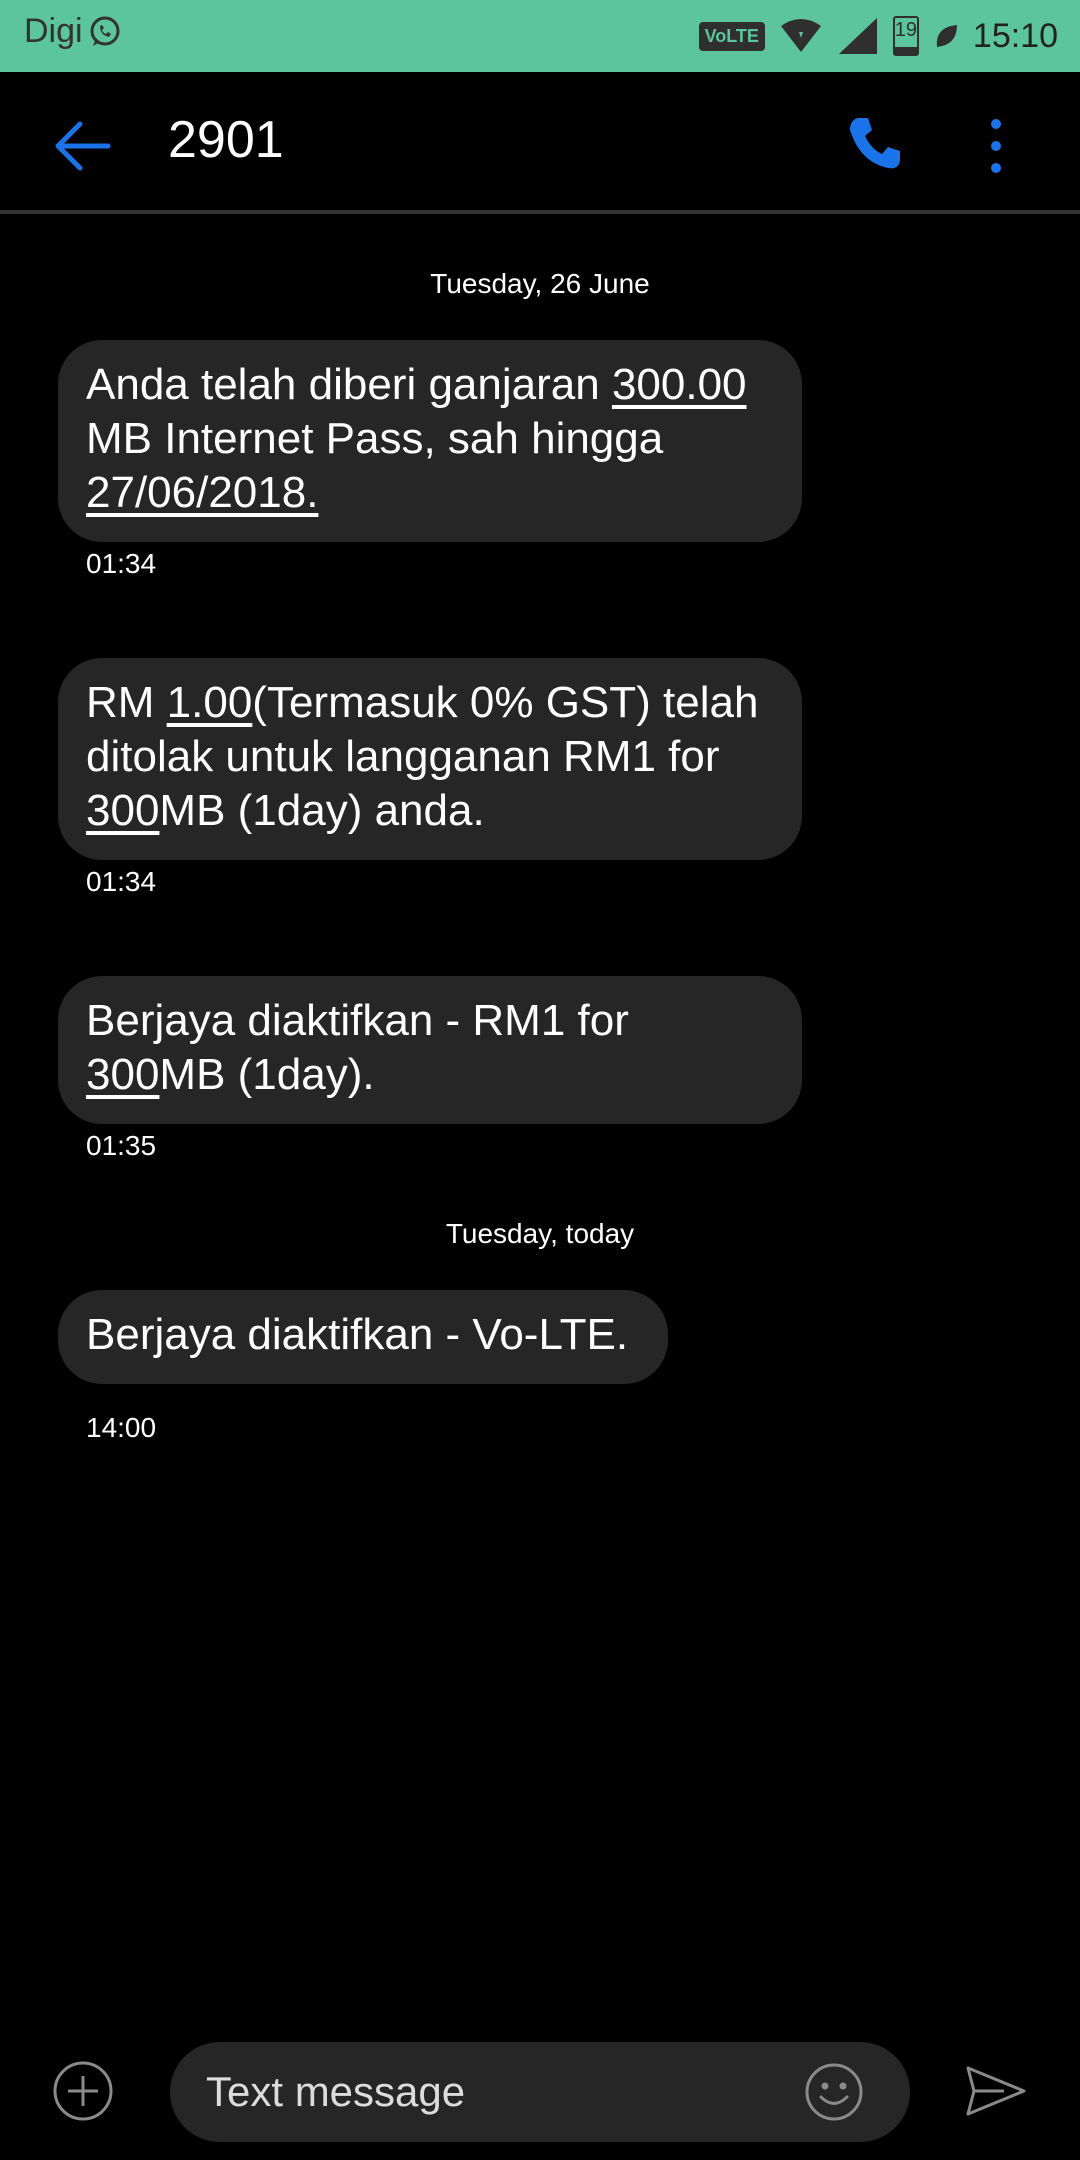 The width and height of the screenshot is (1080, 2160). What do you see at coordinates (996, 146) in the screenshot?
I see `more-vert-icon` at bounding box center [996, 146].